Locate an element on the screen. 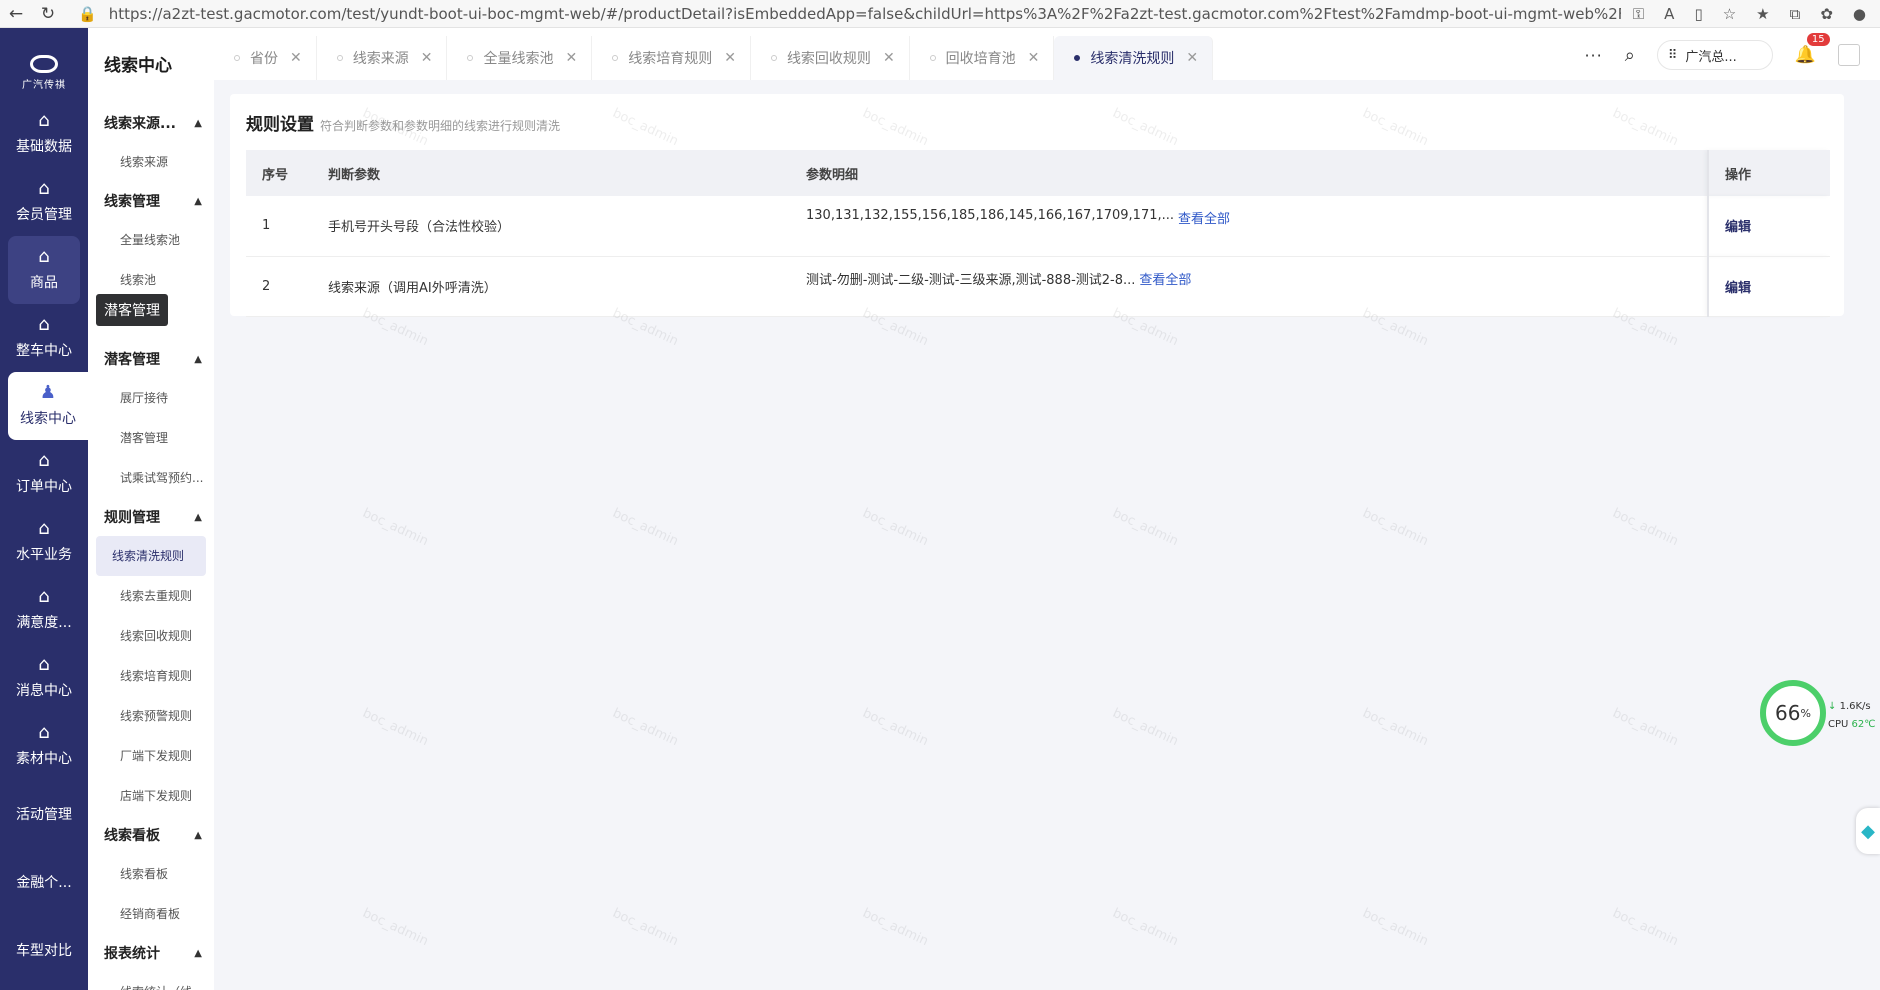  cell-index: 1 is located at coordinates (279, 226).